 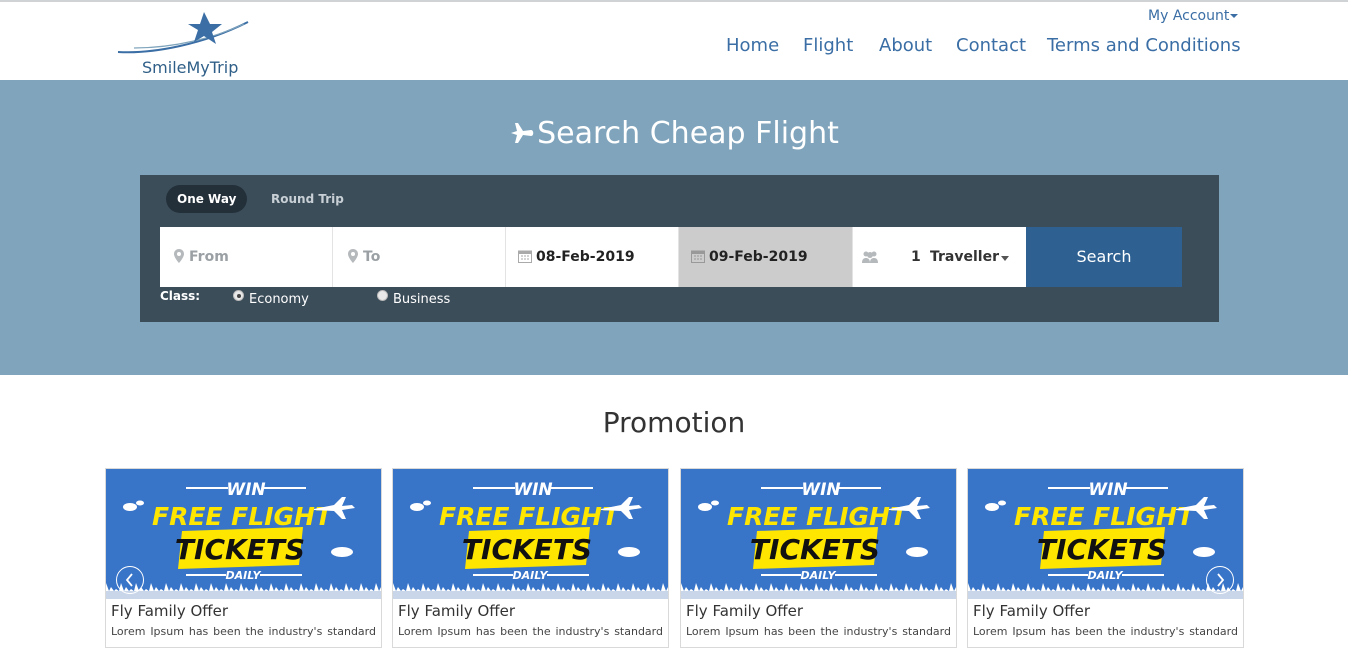 I want to click on nav-about: About, so click(x=905, y=45).